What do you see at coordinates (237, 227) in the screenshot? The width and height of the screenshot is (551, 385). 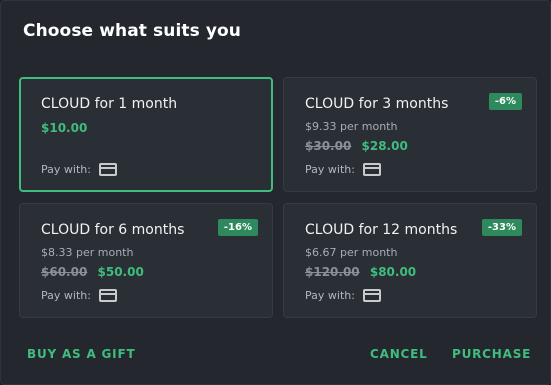 I see `discount-badge: -16%` at bounding box center [237, 227].